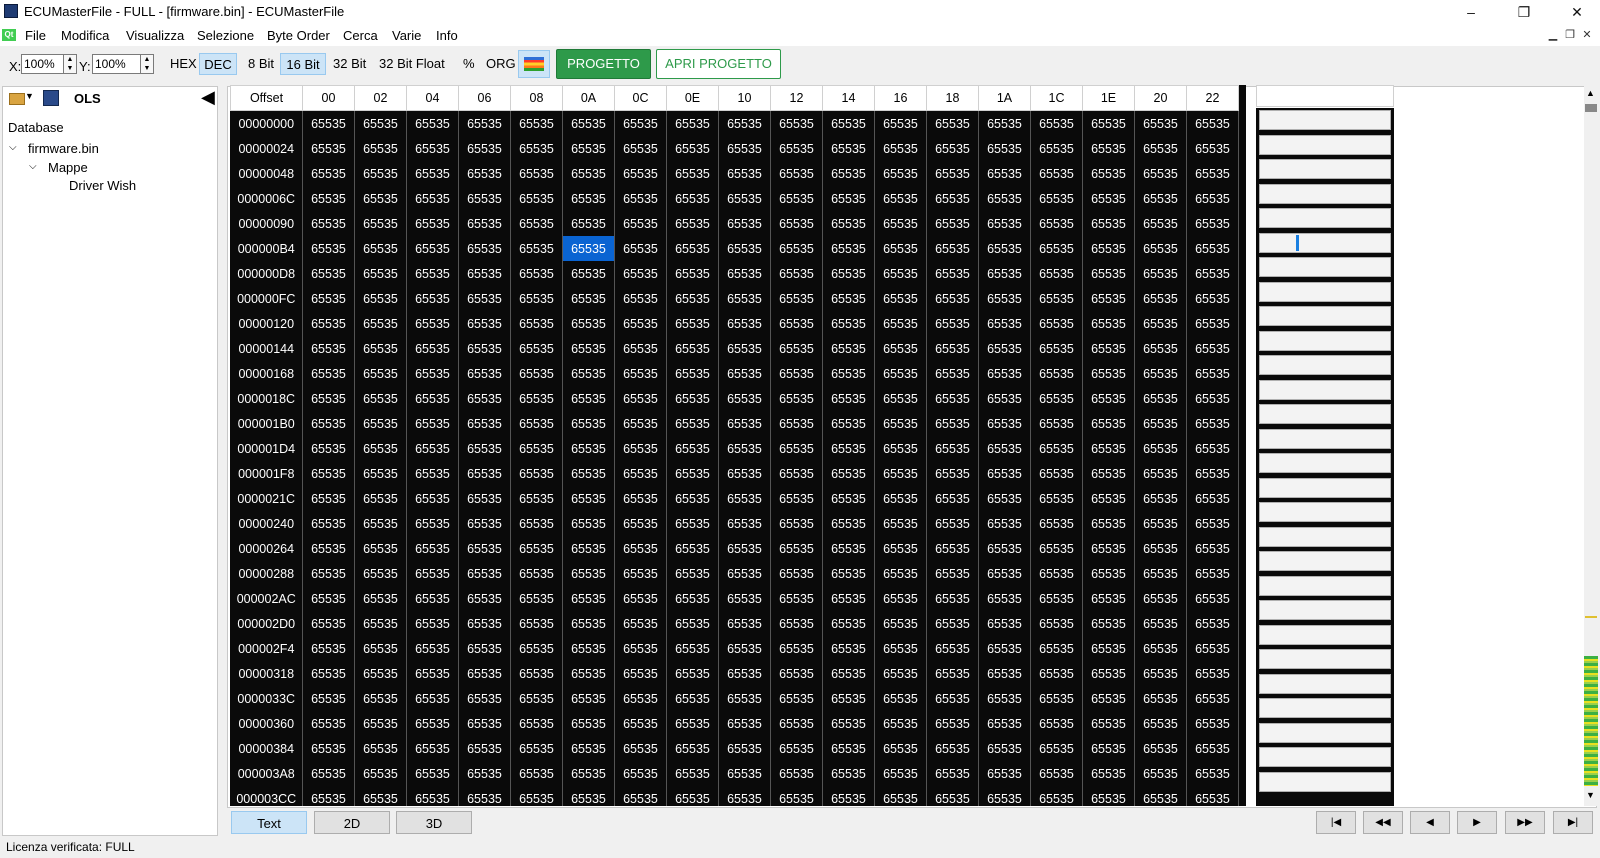  Describe the element at coordinates (952, 98) in the screenshot. I see `column-header: 18` at that location.